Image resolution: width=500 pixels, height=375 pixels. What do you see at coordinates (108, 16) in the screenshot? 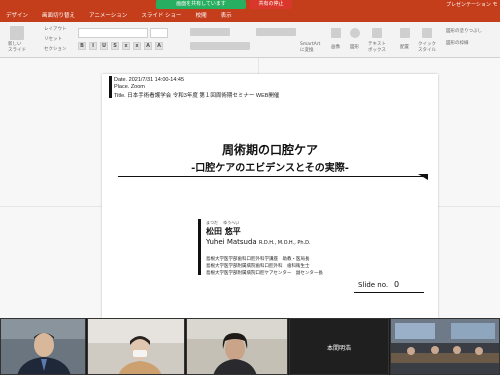
I see `tab-animations: アニメーション` at bounding box center [108, 16].